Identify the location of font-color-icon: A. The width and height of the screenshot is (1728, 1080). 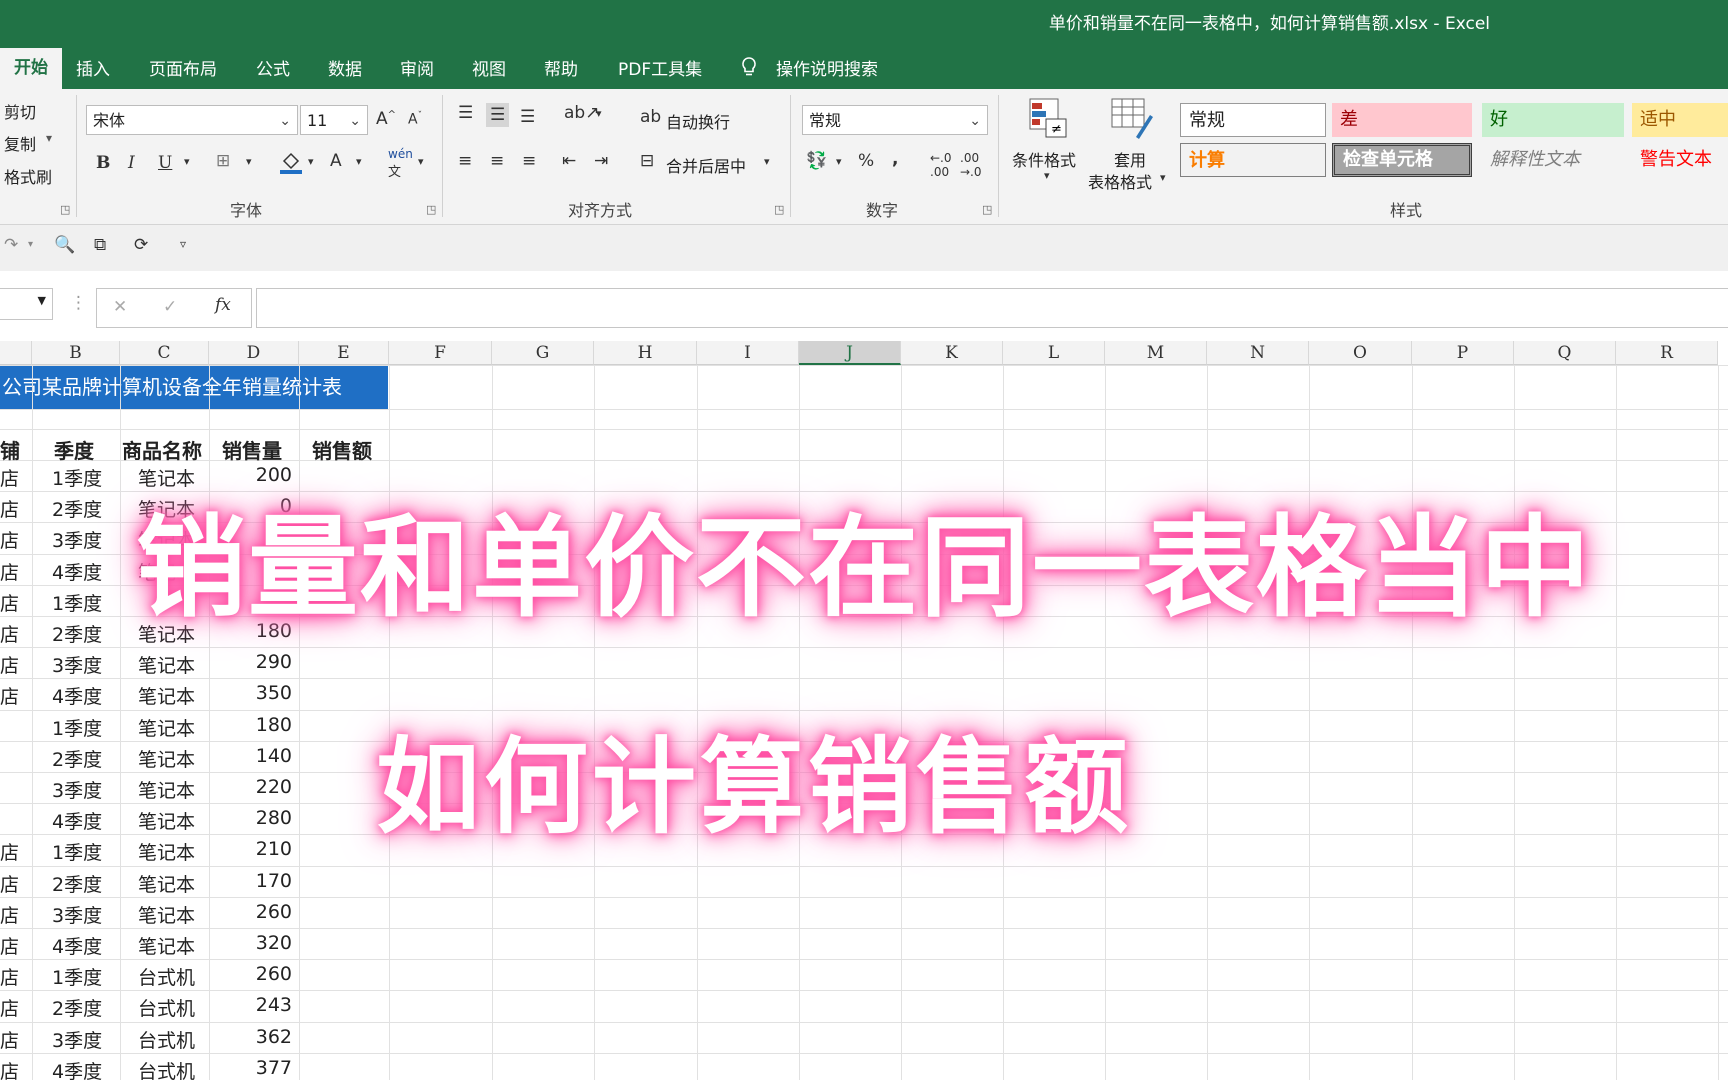
(336, 161).